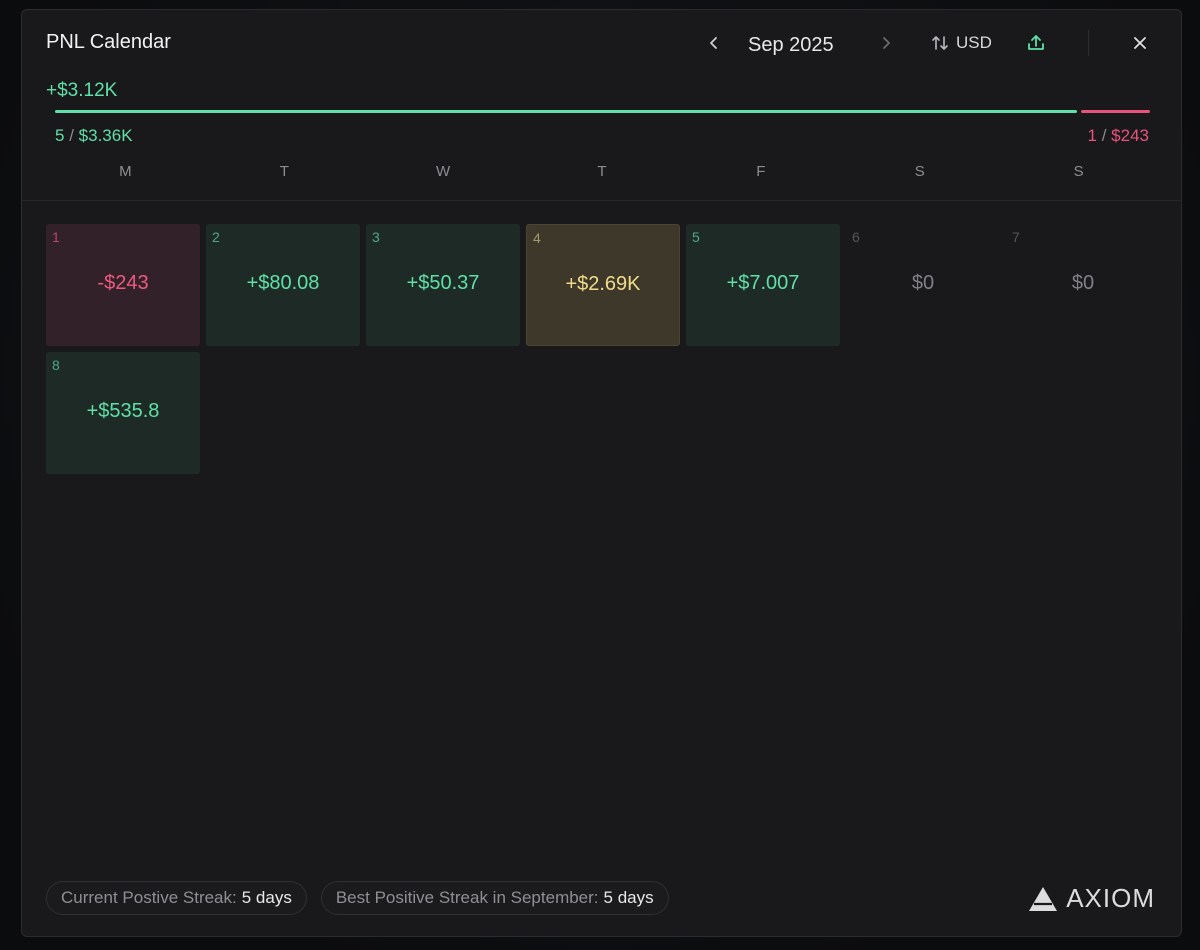 The height and width of the screenshot is (950, 1200). What do you see at coordinates (1130, 135) in the screenshot?
I see `negative-amount: $243` at bounding box center [1130, 135].